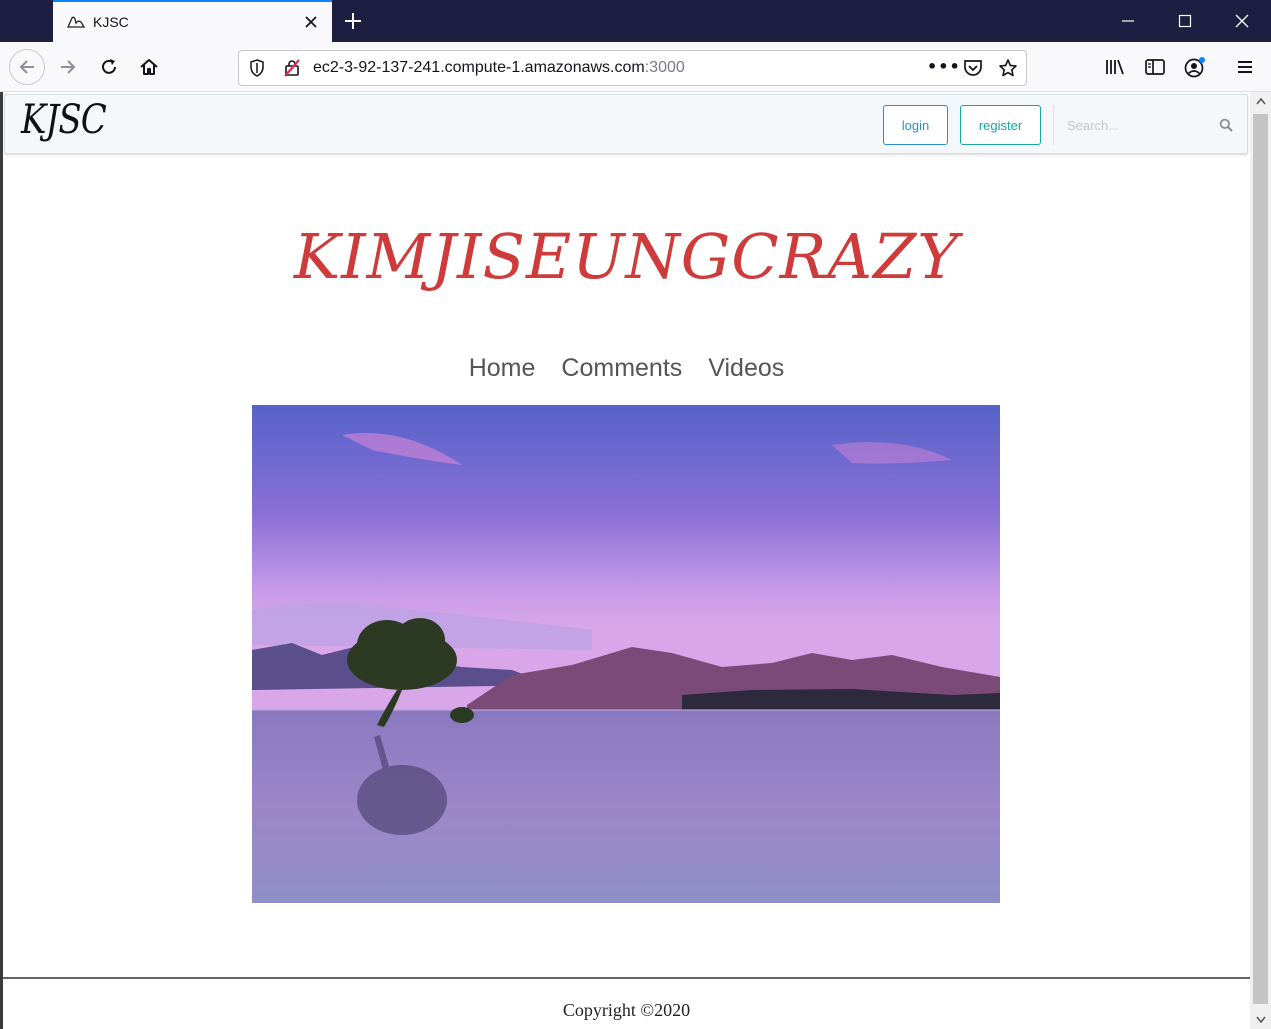 The image size is (1271, 1029). Describe the element at coordinates (1128, 21) in the screenshot. I see `minimize-icon` at that location.